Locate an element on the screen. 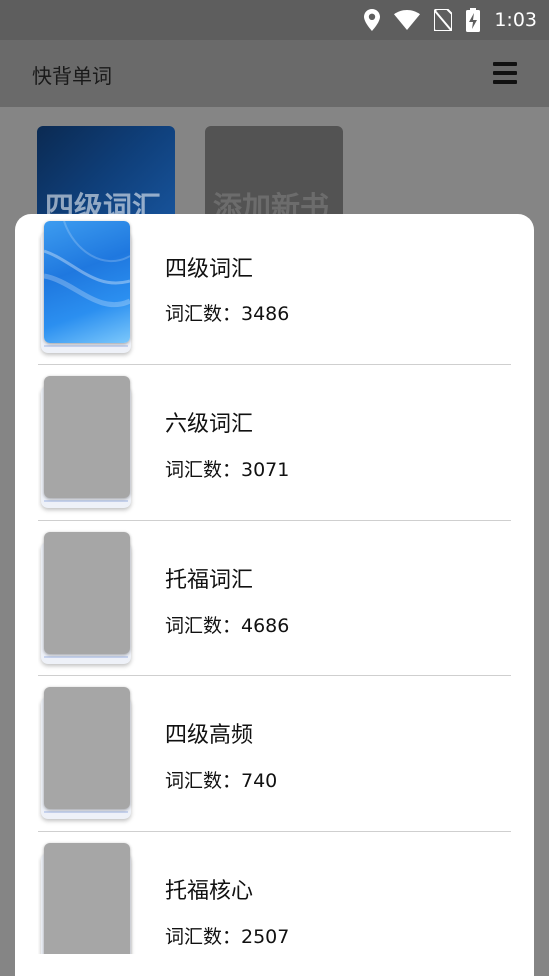 Image resolution: width=549 pixels, height=976 pixels. list-item: 托福词汇 词汇数：4686 is located at coordinates (274, 598).